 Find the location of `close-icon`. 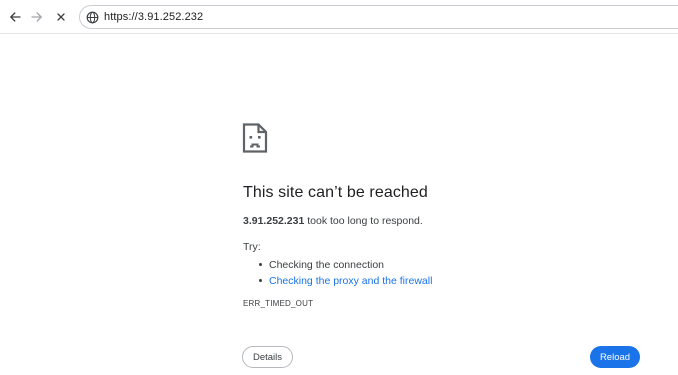

close-icon is located at coordinates (61, 17).